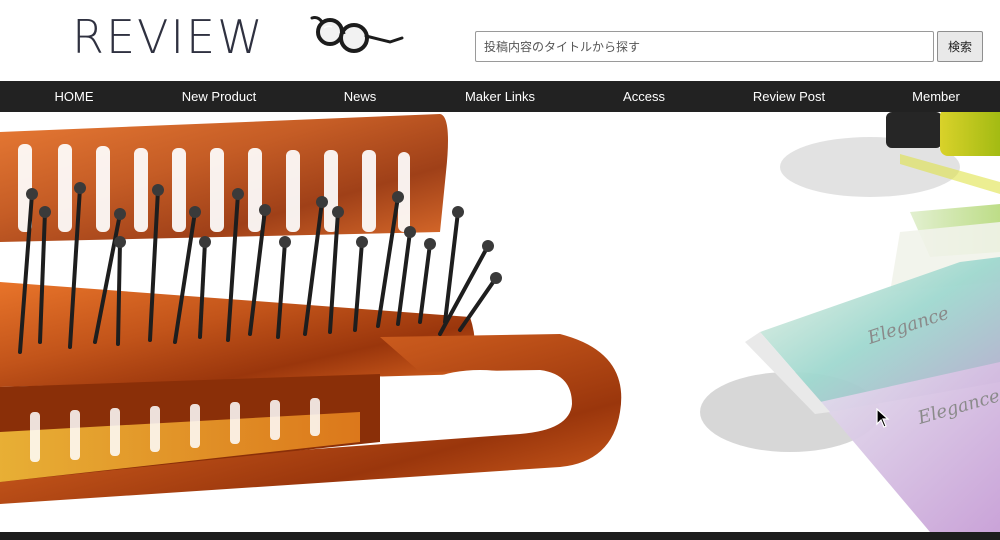 The image size is (1000, 540). I want to click on nav-item-maker-links: Maker Links, so click(500, 96).